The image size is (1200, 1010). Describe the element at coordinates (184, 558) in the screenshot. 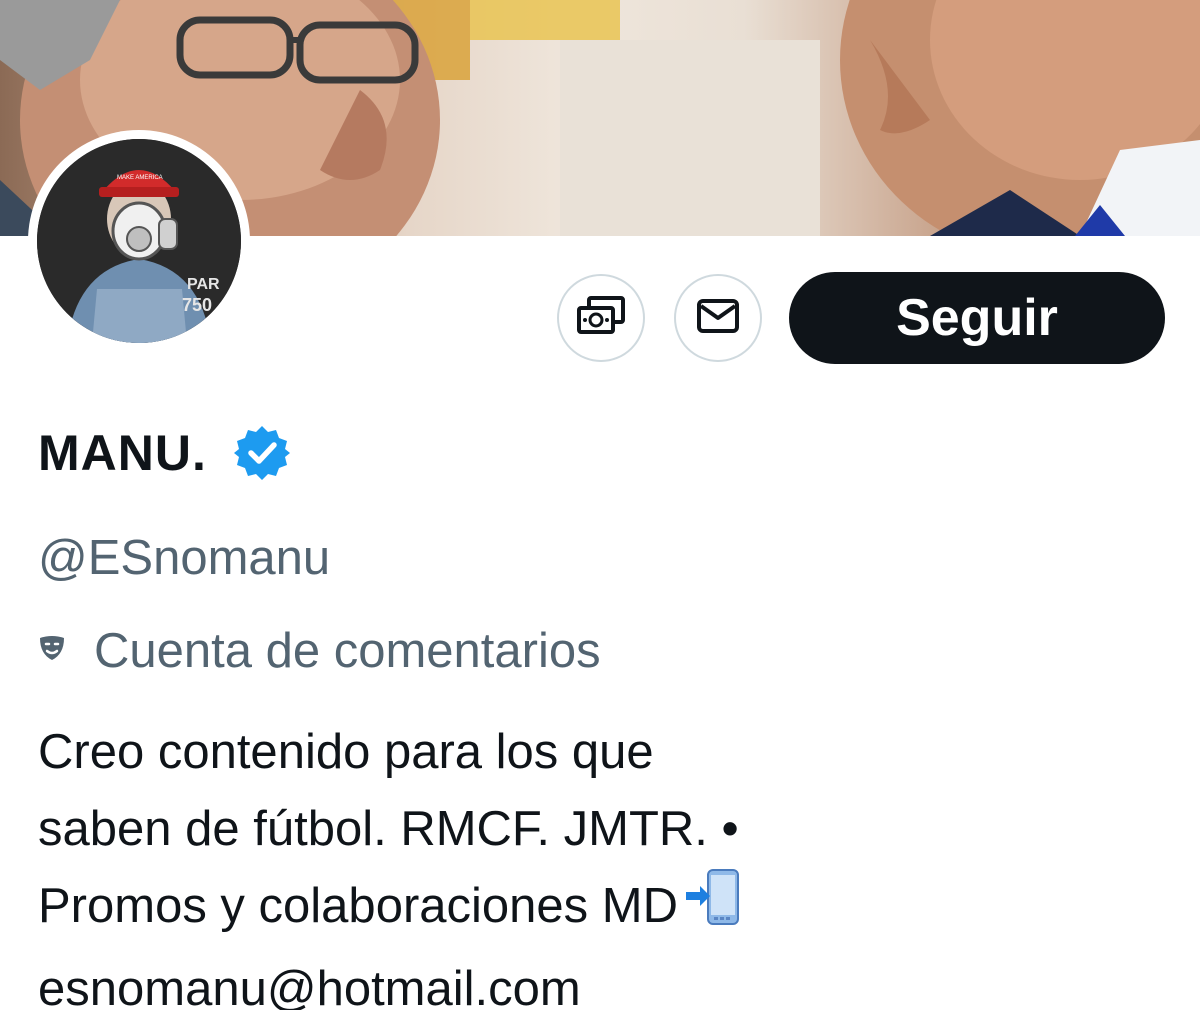

I see `username-handle: @ESnomanu` at that location.